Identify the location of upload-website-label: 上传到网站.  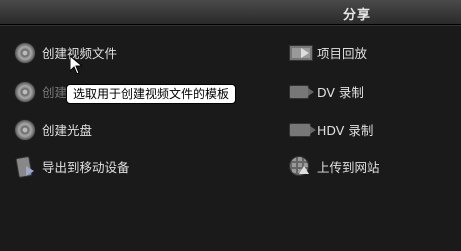
(348, 167).